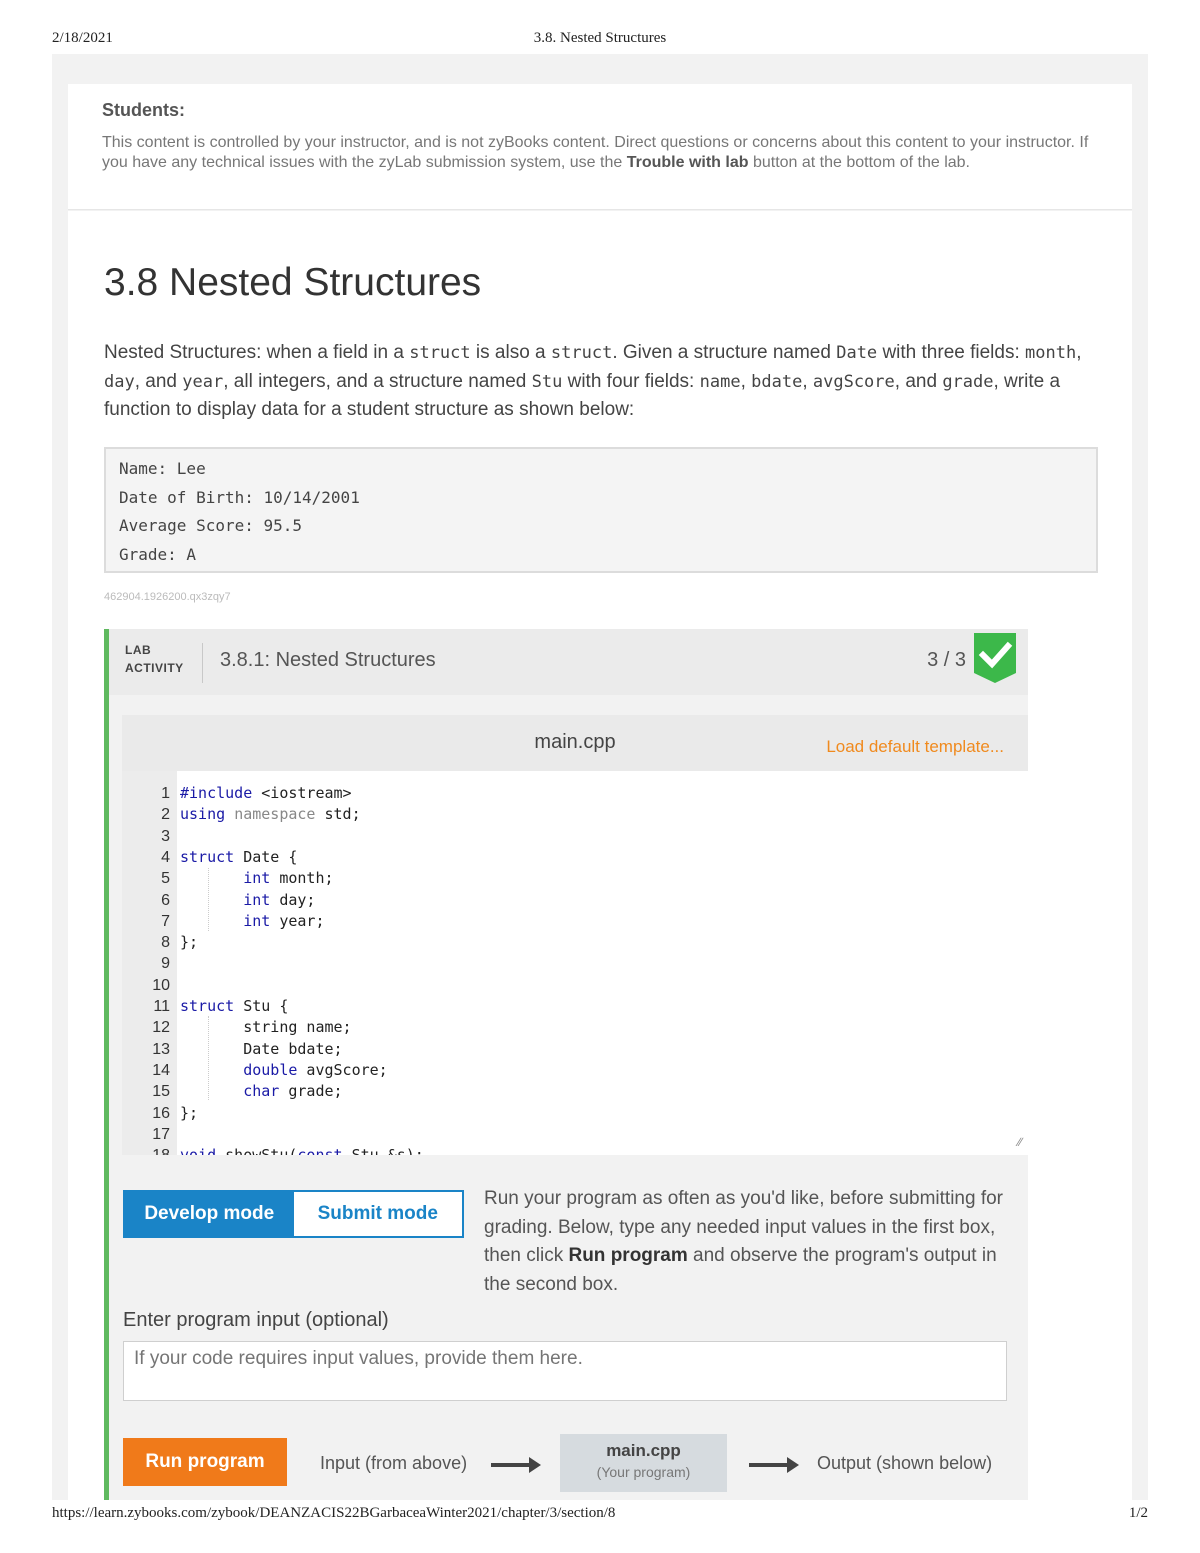  What do you see at coordinates (342, 1069) in the screenshot?
I see `code-token: avgScore;` at bounding box center [342, 1069].